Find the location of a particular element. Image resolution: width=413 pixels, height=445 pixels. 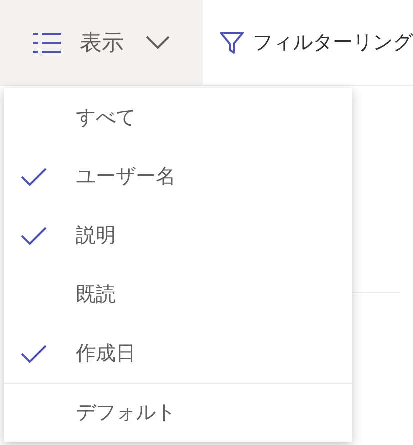

filter-button: フィルターリング is located at coordinates (308, 42).